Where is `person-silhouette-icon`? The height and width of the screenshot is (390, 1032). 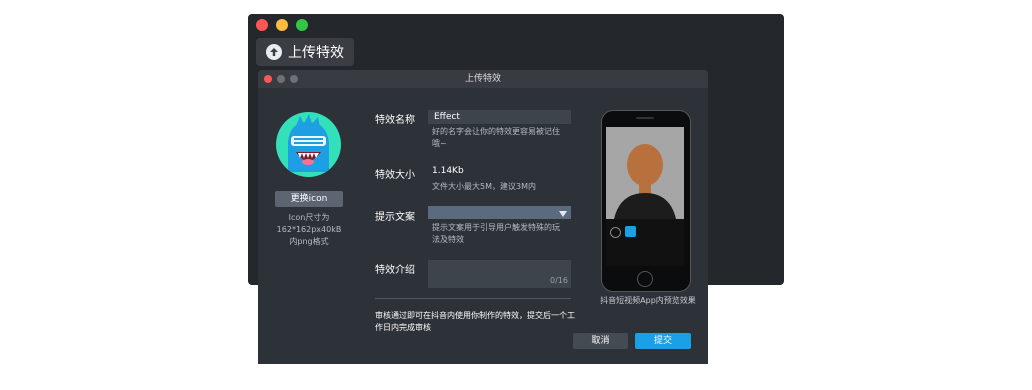 person-silhouette-icon is located at coordinates (645, 196).